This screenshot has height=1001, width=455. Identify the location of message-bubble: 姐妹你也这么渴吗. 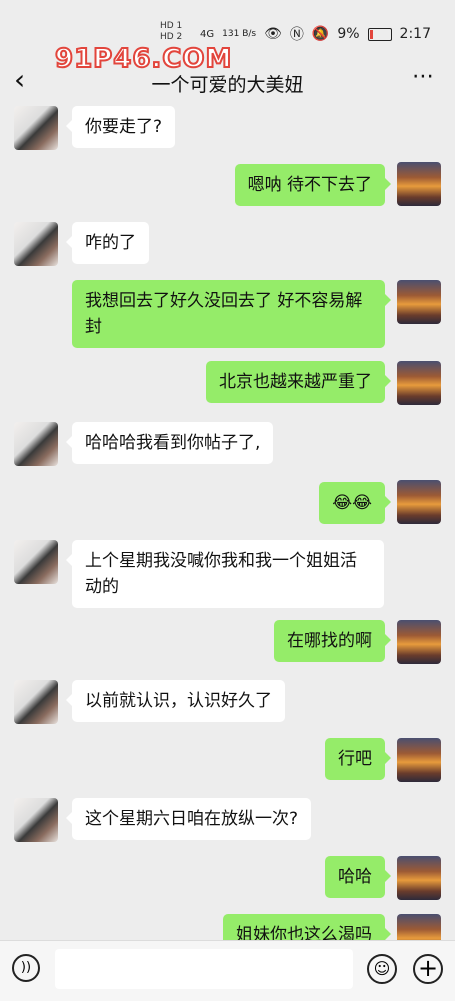
(307, 927).